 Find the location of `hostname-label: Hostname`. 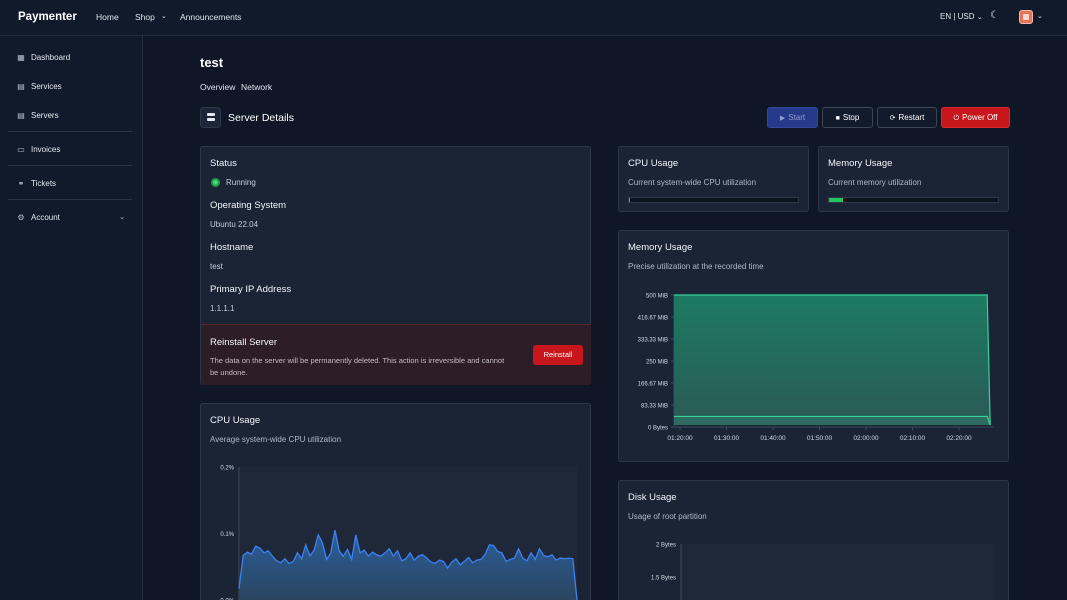

hostname-label: Hostname is located at coordinates (232, 247).